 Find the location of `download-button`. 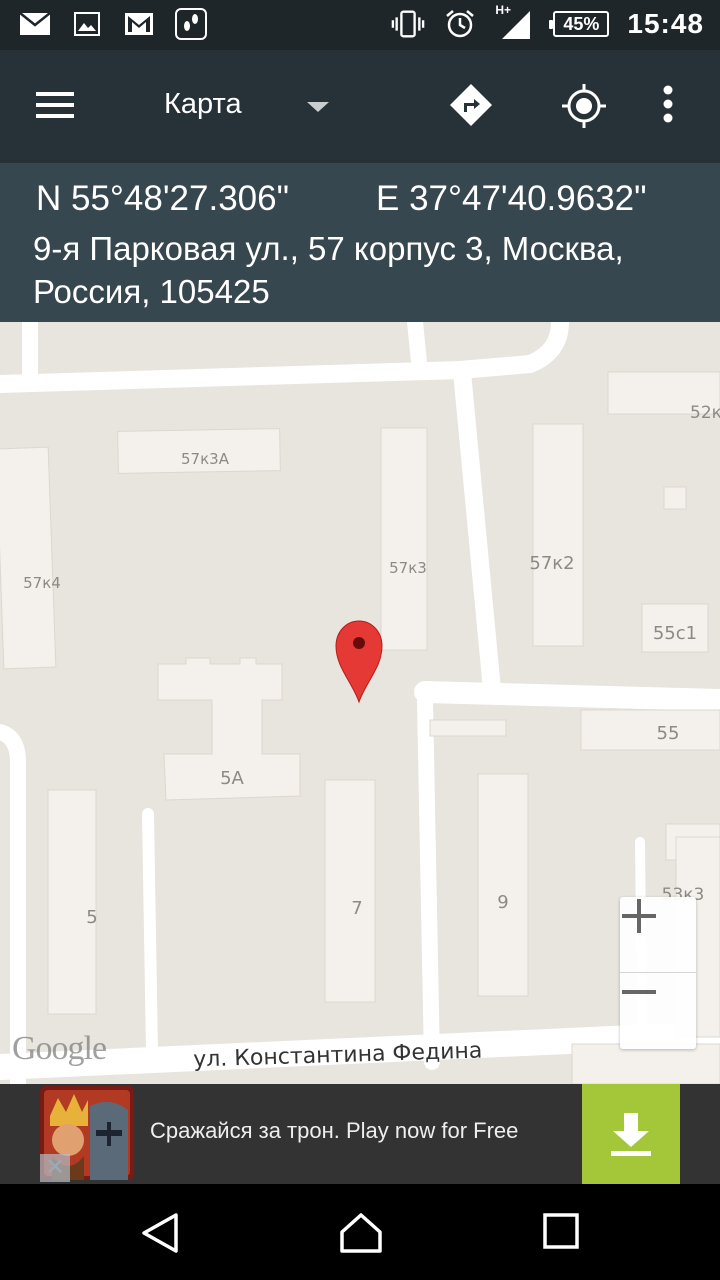

download-button is located at coordinates (631, 1134).